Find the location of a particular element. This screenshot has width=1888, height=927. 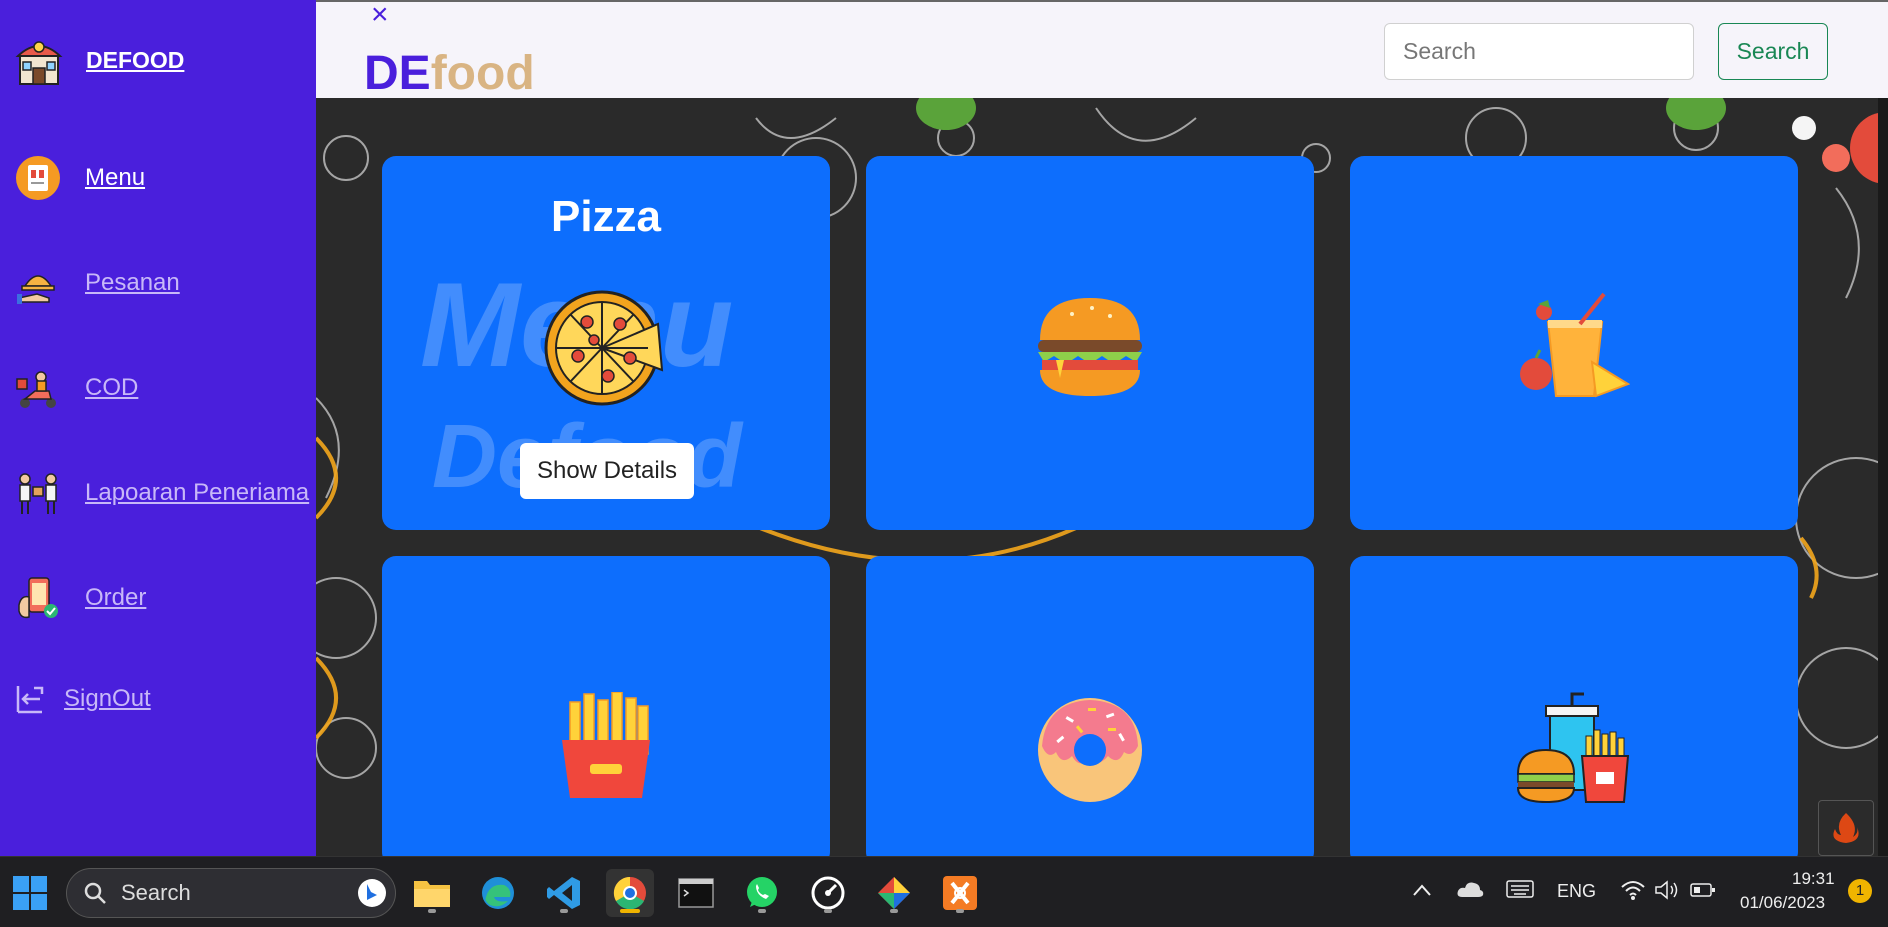

chevron-up-icon is located at coordinates (1422, 890).